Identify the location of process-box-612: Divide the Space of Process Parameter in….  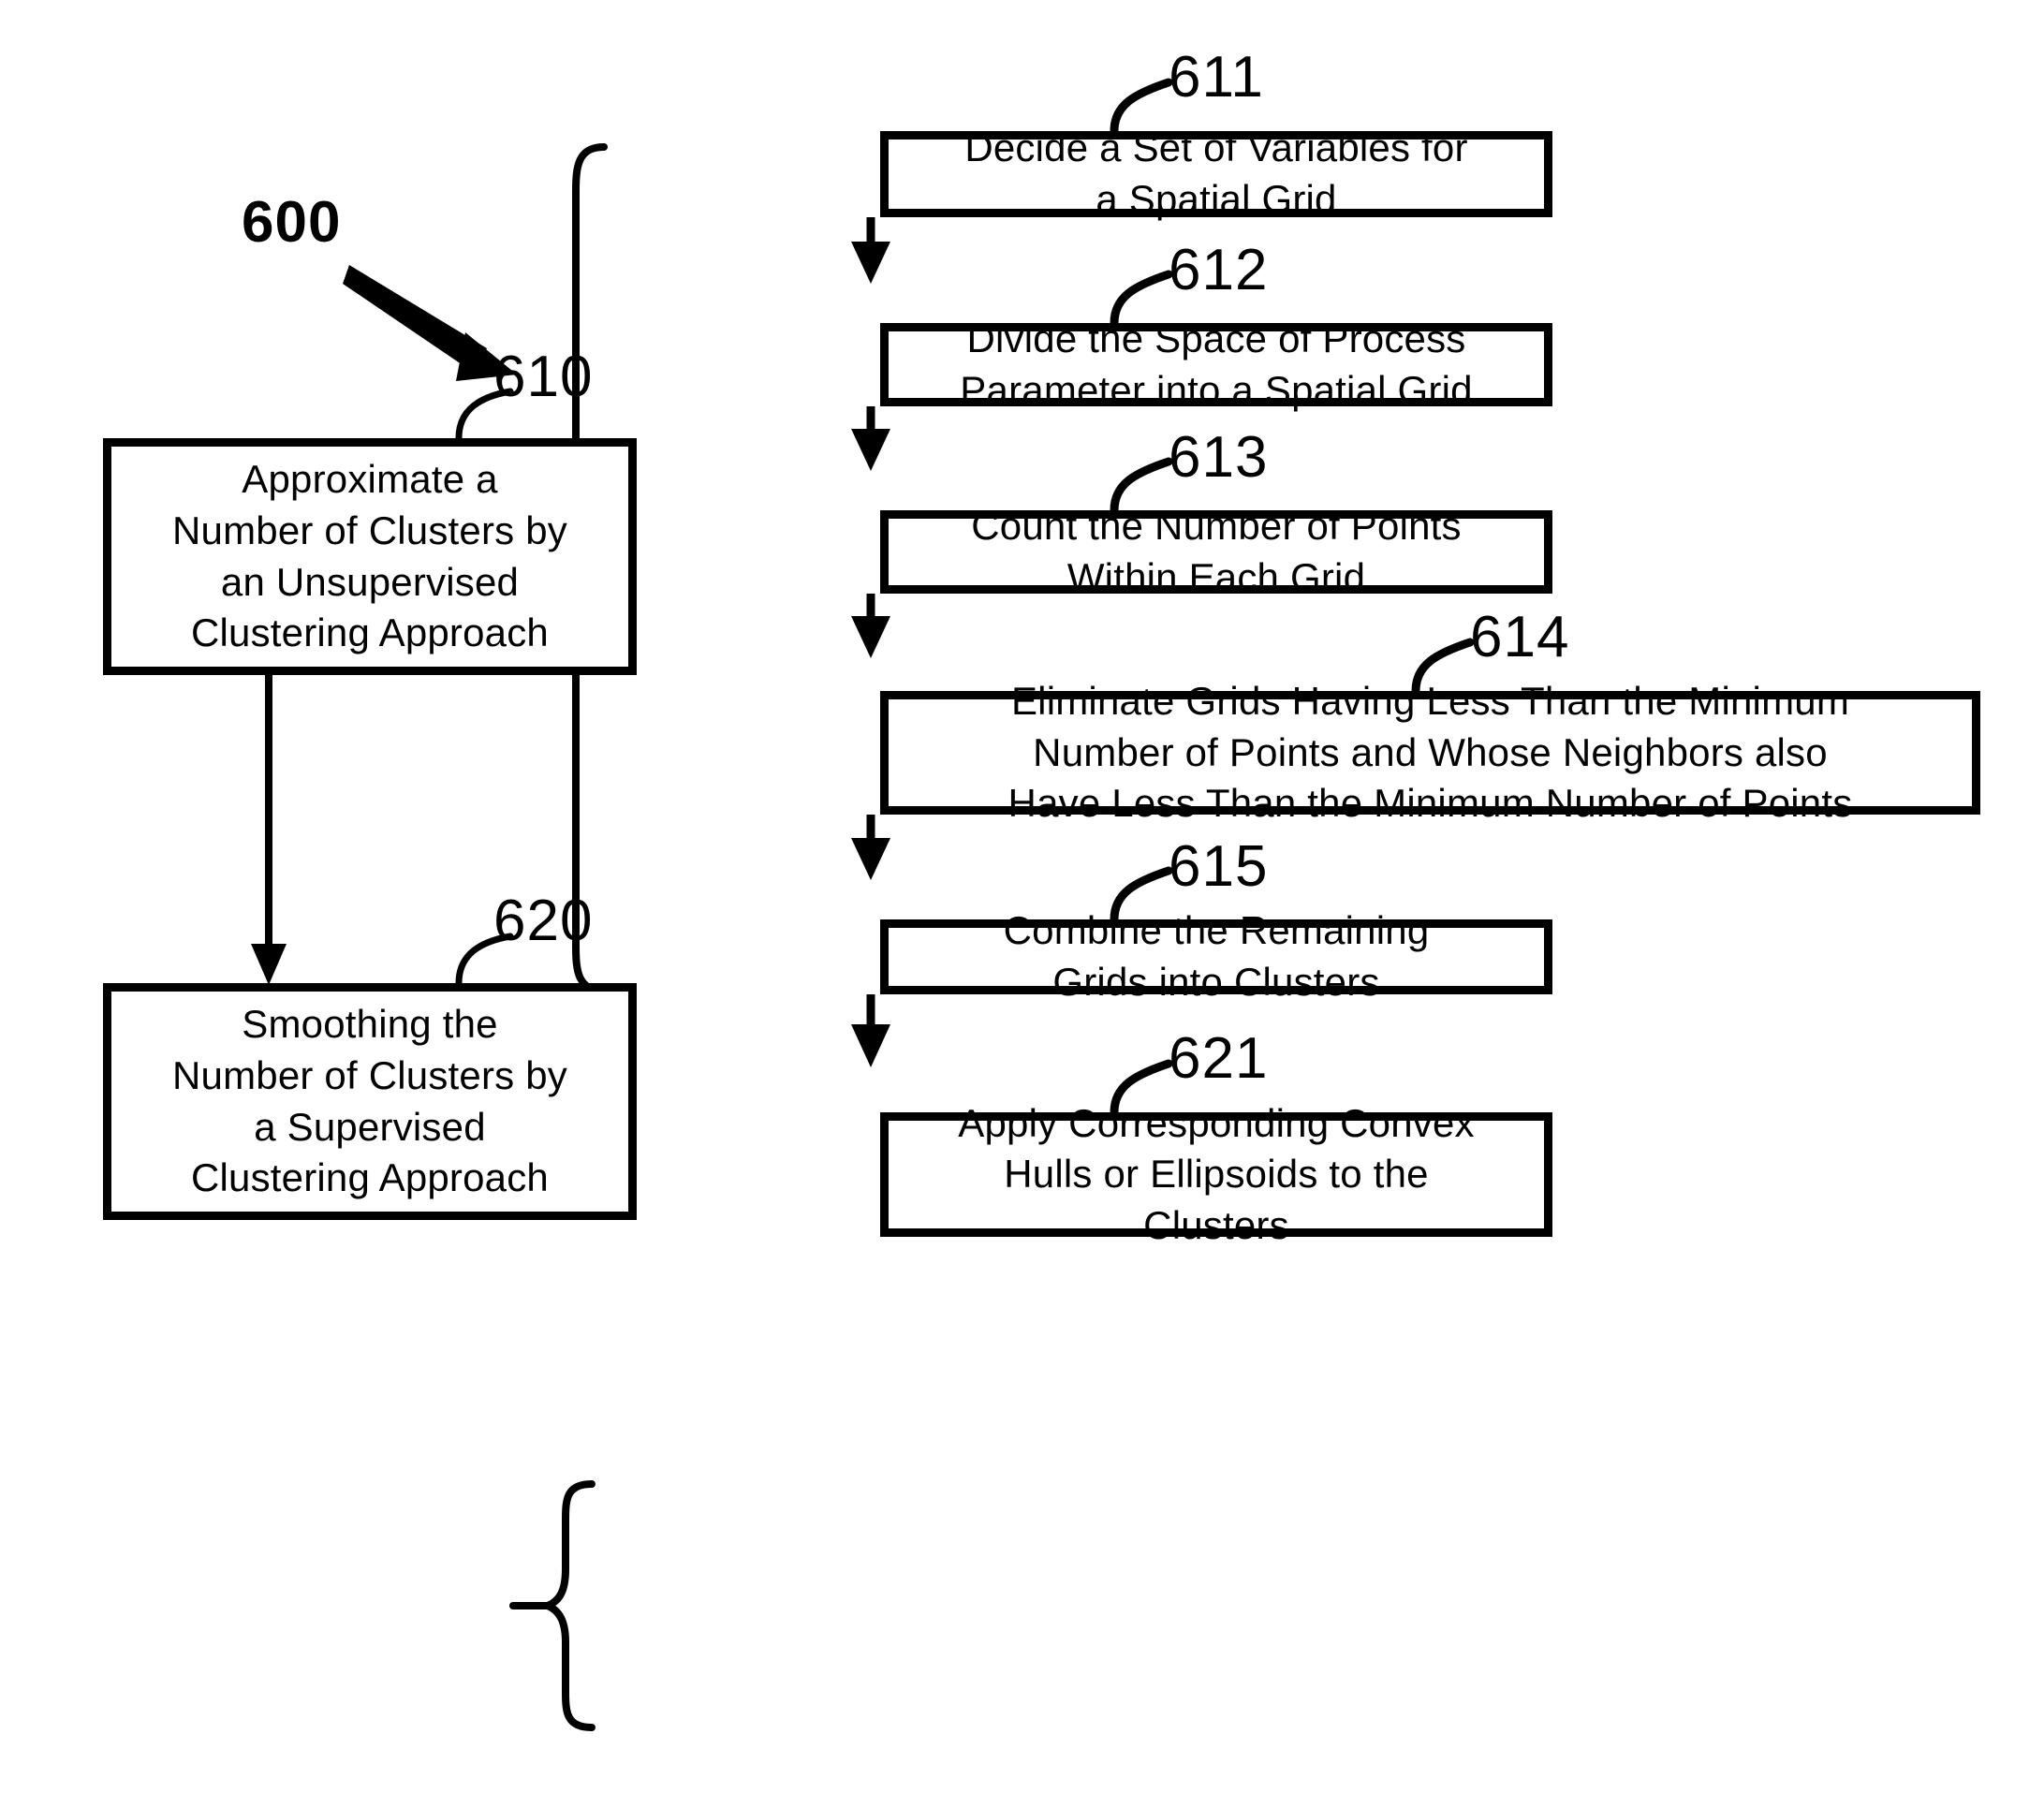
(1216, 364).